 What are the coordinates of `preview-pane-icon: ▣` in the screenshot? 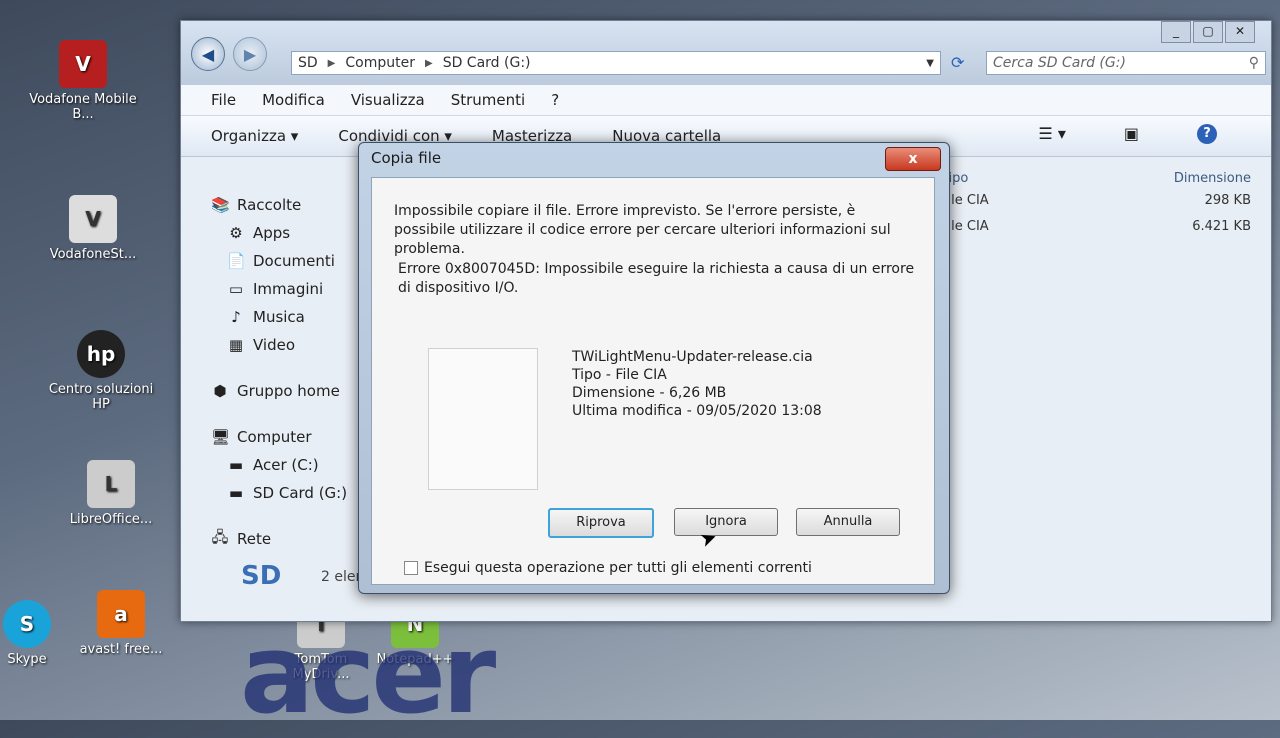 It's located at (1131, 134).